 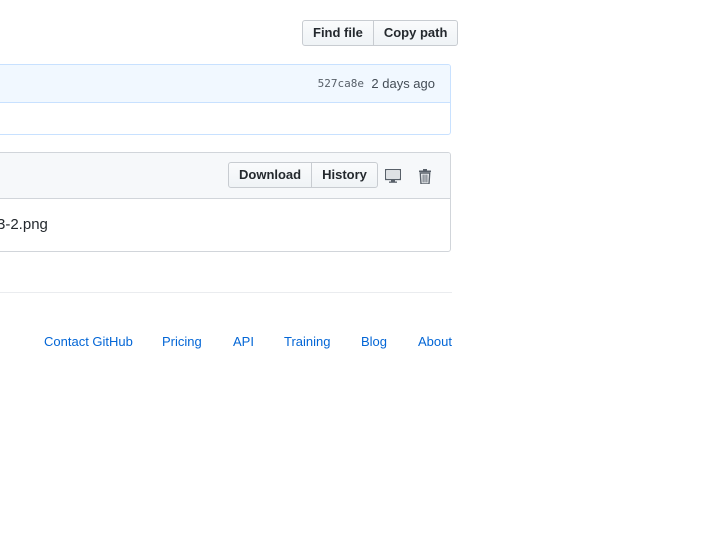 I want to click on commit-relative-time: 2 days ago, so click(x=403, y=83).